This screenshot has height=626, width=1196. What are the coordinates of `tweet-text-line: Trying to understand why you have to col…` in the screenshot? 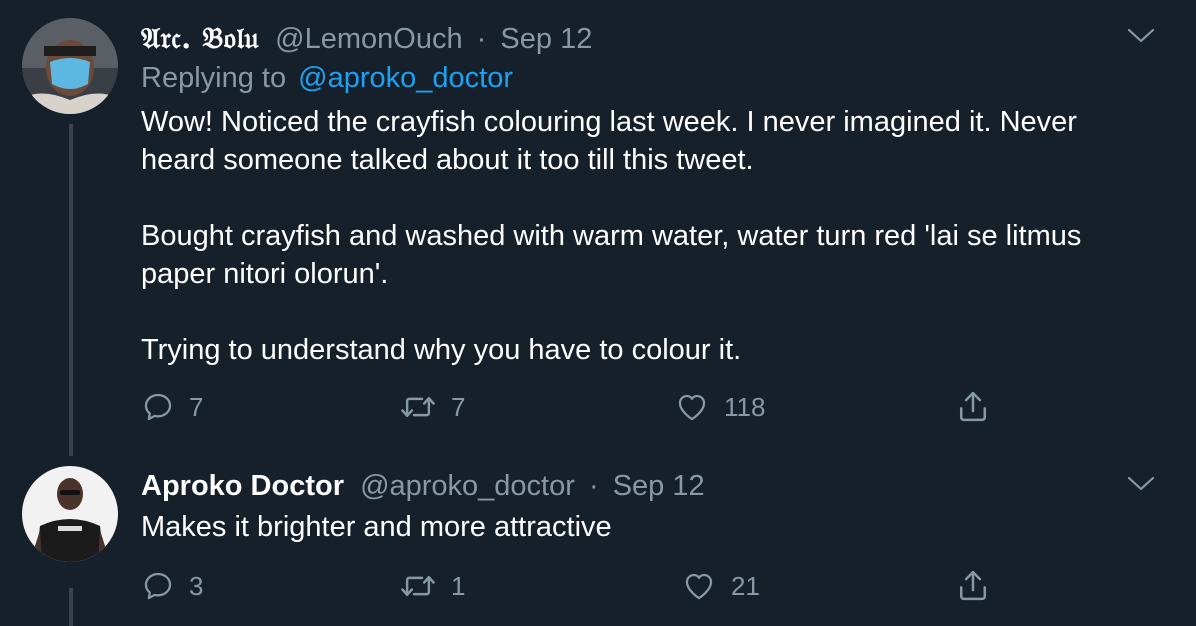 It's located at (441, 350).